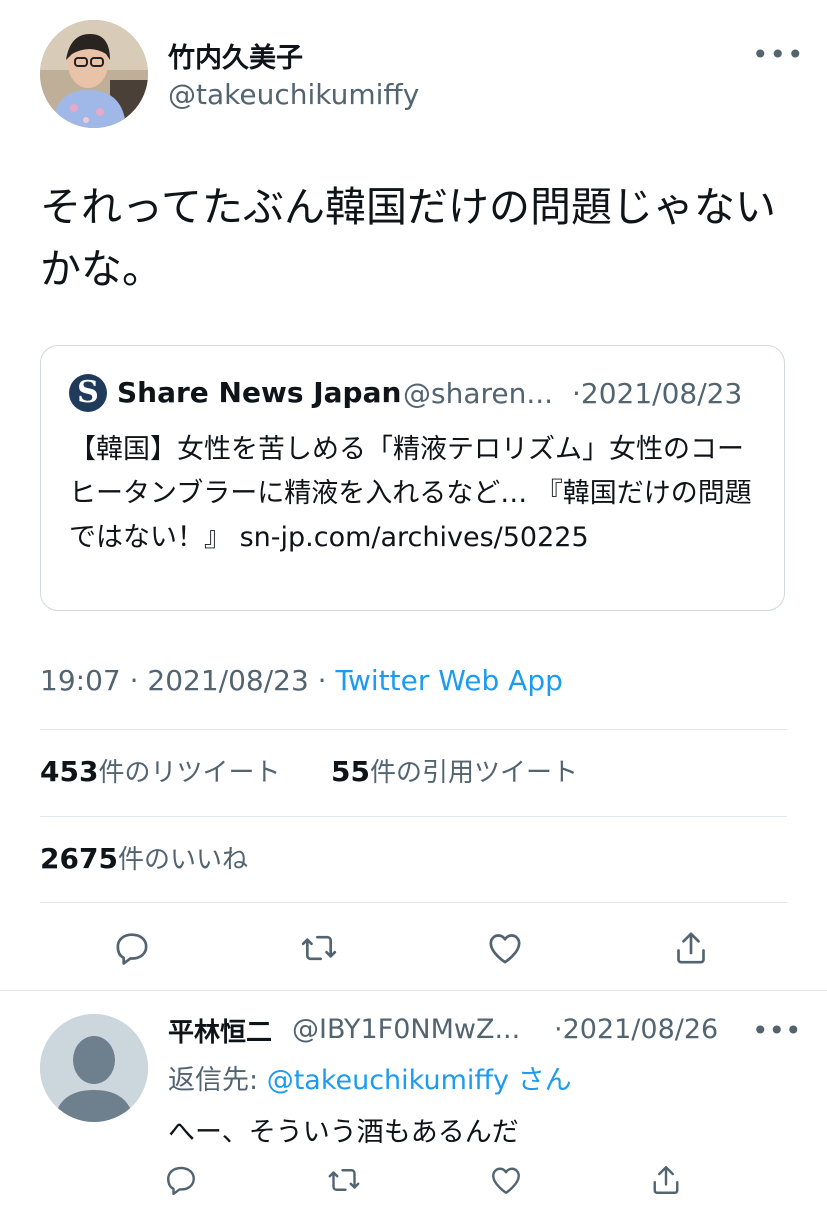 This screenshot has height=1209, width=827. What do you see at coordinates (666, 1180) in the screenshot?
I see `reply-share-icon` at bounding box center [666, 1180].